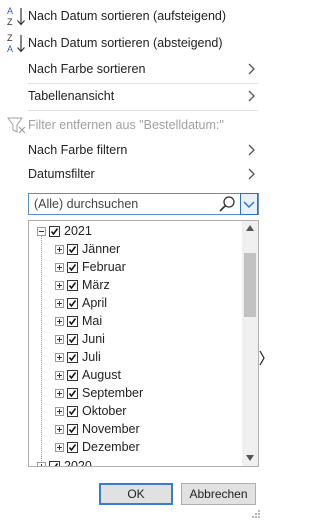 Image resolution: width=320 pixels, height=522 pixels. I want to click on search-dropdown-button, so click(249, 204).